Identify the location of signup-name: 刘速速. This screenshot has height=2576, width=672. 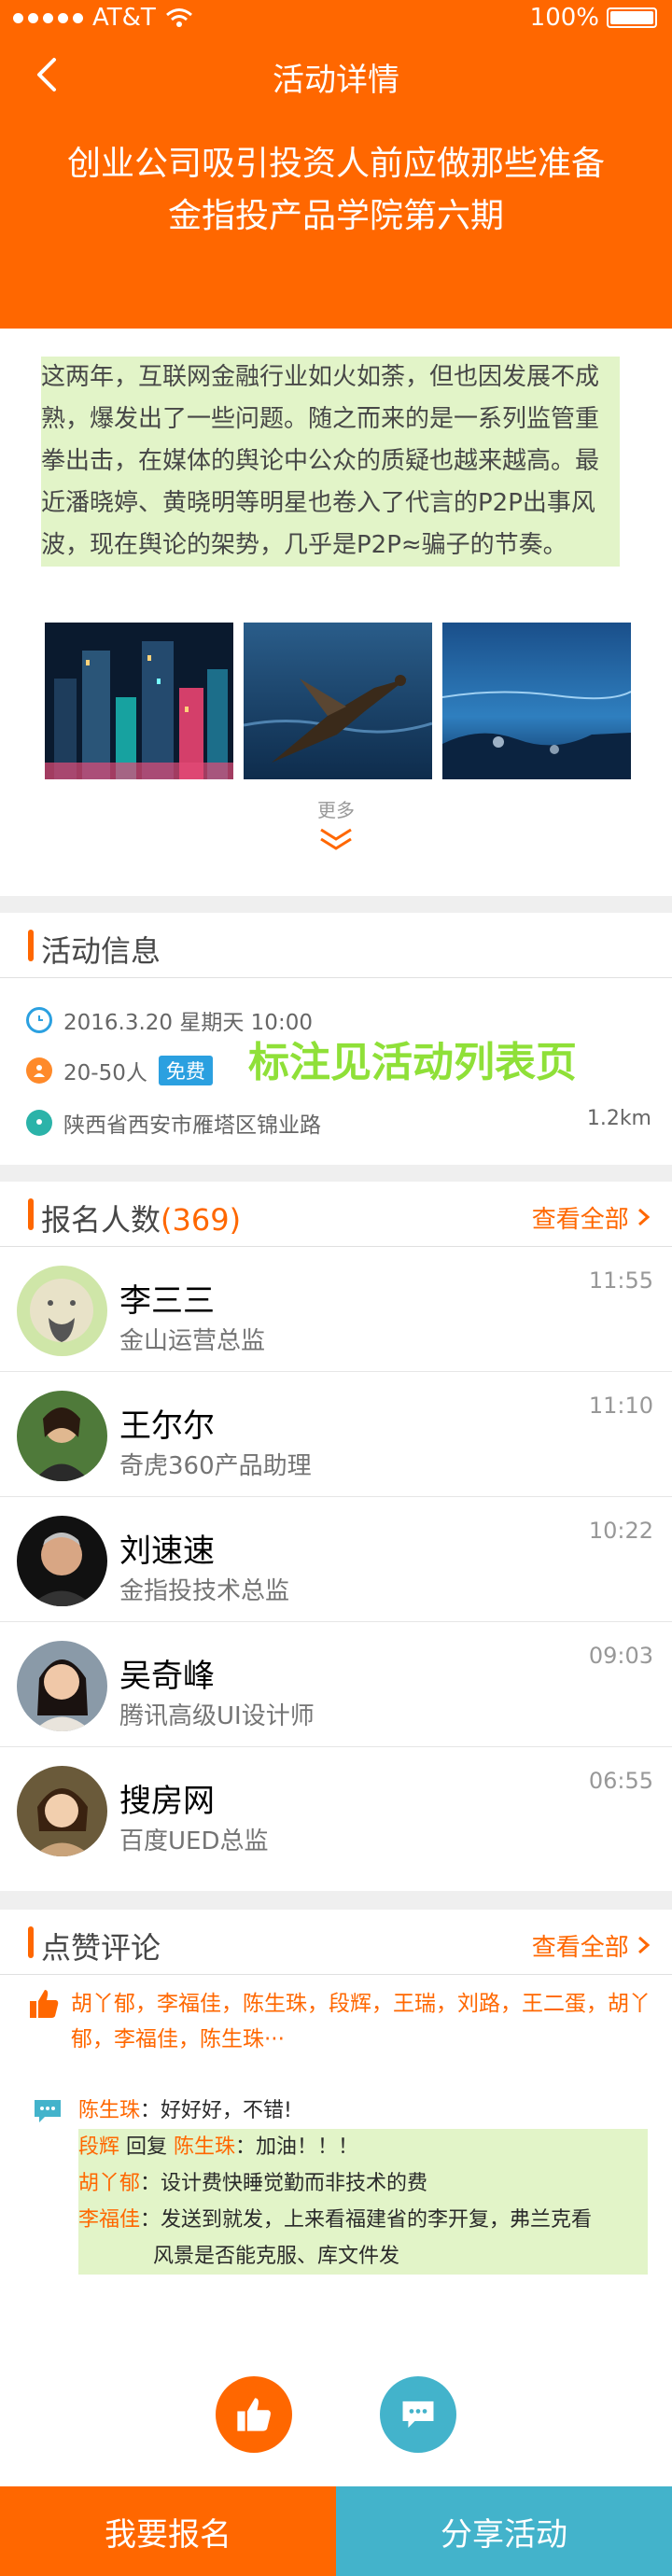
(167, 1551).